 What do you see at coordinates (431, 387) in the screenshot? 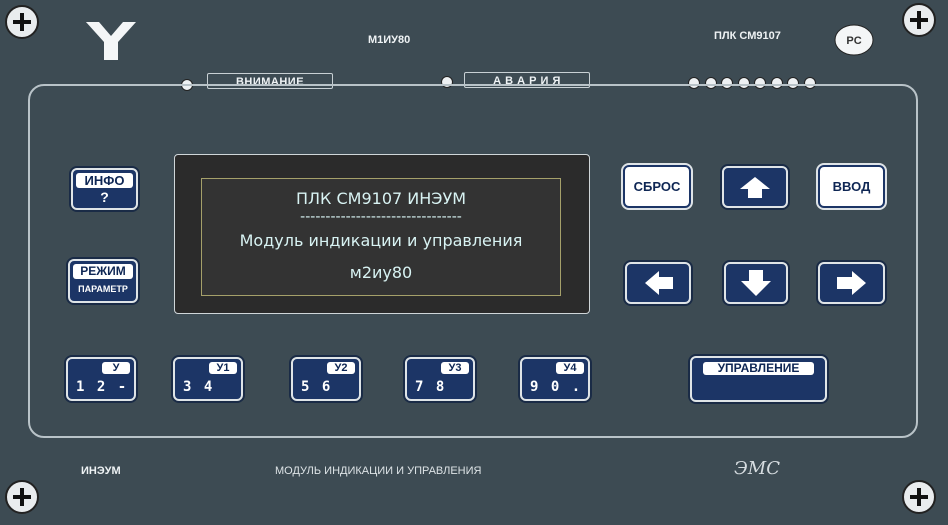
I see `key-digits: 7 8` at bounding box center [431, 387].